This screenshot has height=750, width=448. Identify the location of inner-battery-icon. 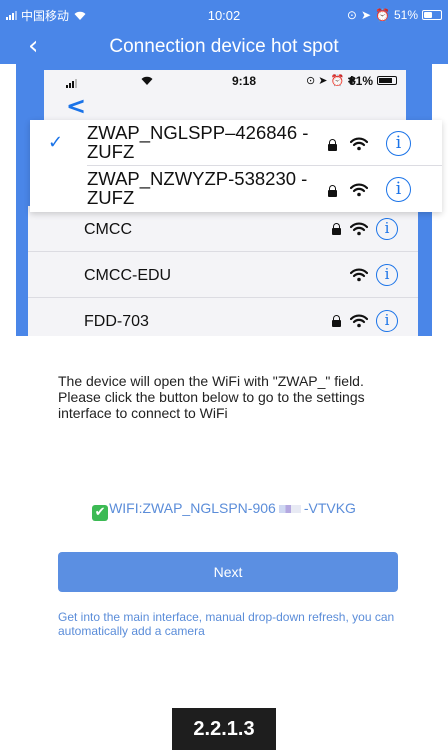
(387, 80).